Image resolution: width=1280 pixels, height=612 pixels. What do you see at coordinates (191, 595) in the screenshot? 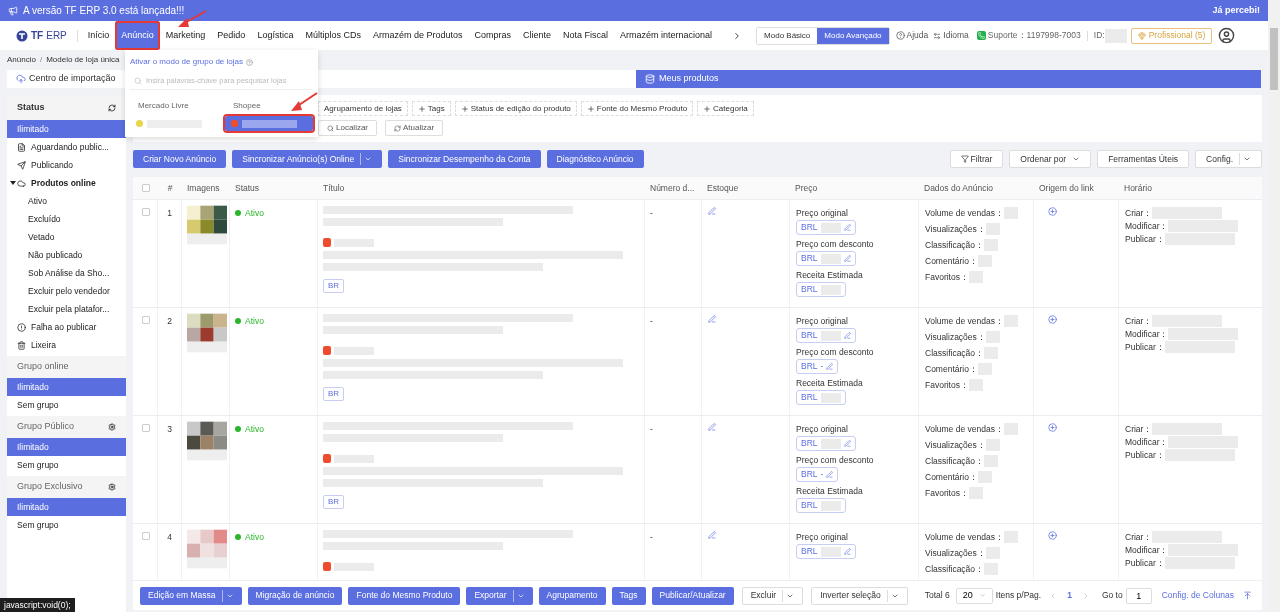
I see `action-button: Edição em Massa` at bounding box center [191, 595].